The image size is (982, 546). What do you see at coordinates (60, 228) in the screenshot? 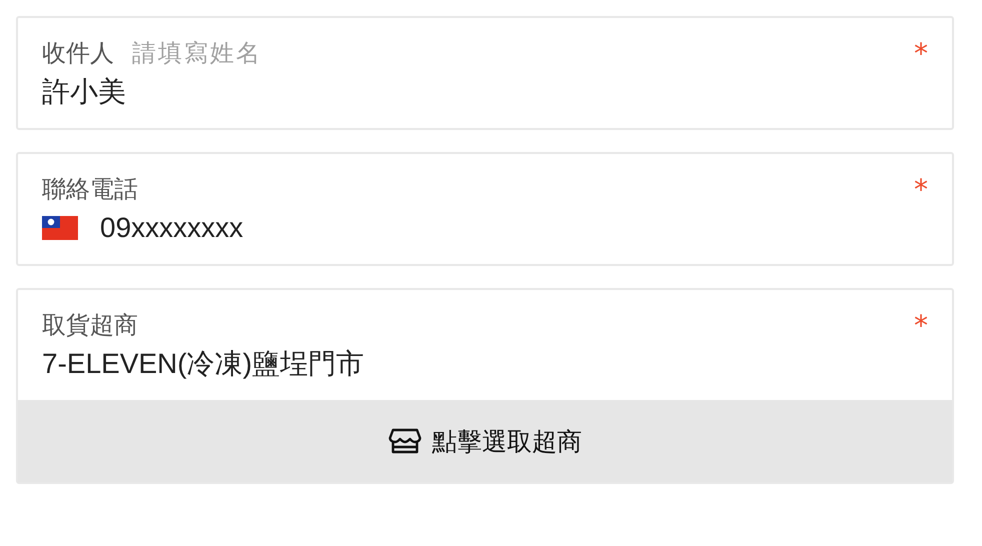
I see `flag-icon` at bounding box center [60, 228].